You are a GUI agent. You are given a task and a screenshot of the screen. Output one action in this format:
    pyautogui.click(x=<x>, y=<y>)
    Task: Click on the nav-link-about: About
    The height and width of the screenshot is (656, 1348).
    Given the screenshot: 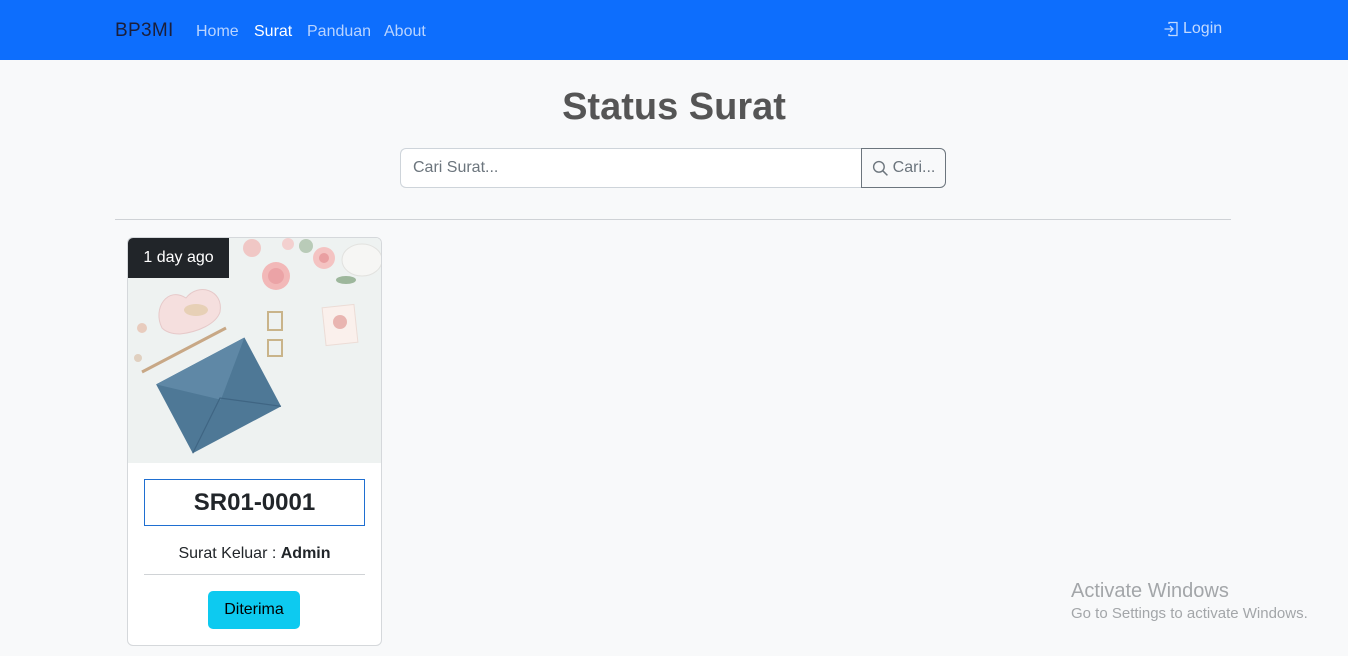 What is the action you would take?
    pyautogui.click(x=405, y=32)
    